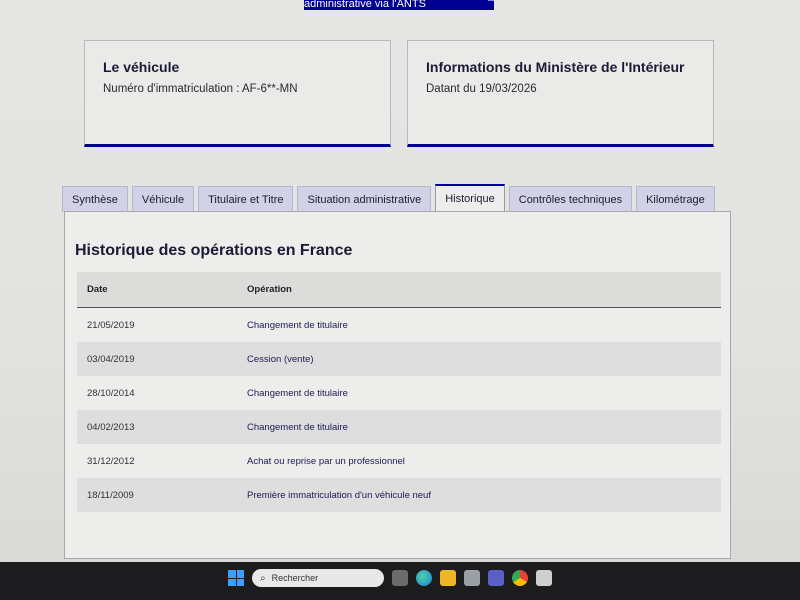 This screenshot has width=800, height=600. What do you see at coordinates (472, 578) in the screenshot?
I see `store-icon` at bounding box center [472, 578].